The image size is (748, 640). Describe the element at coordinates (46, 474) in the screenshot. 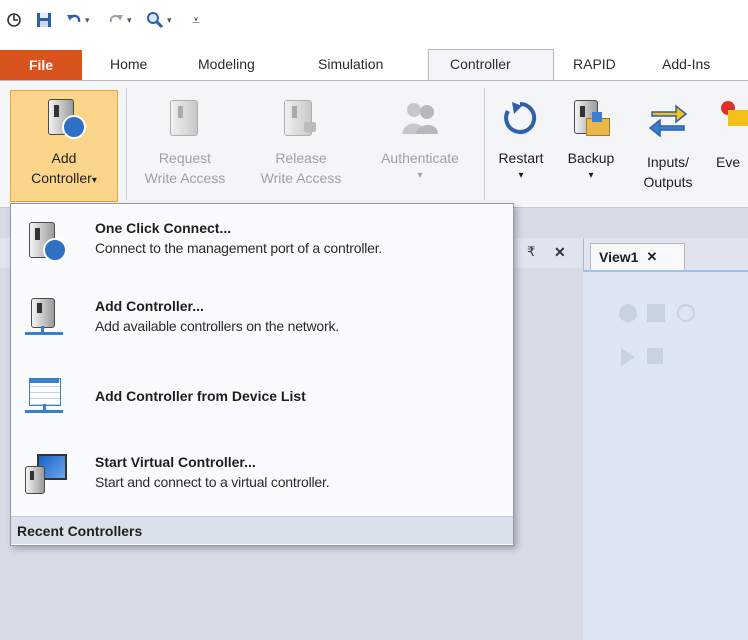

I see `virtual-controller-icon` at that location.